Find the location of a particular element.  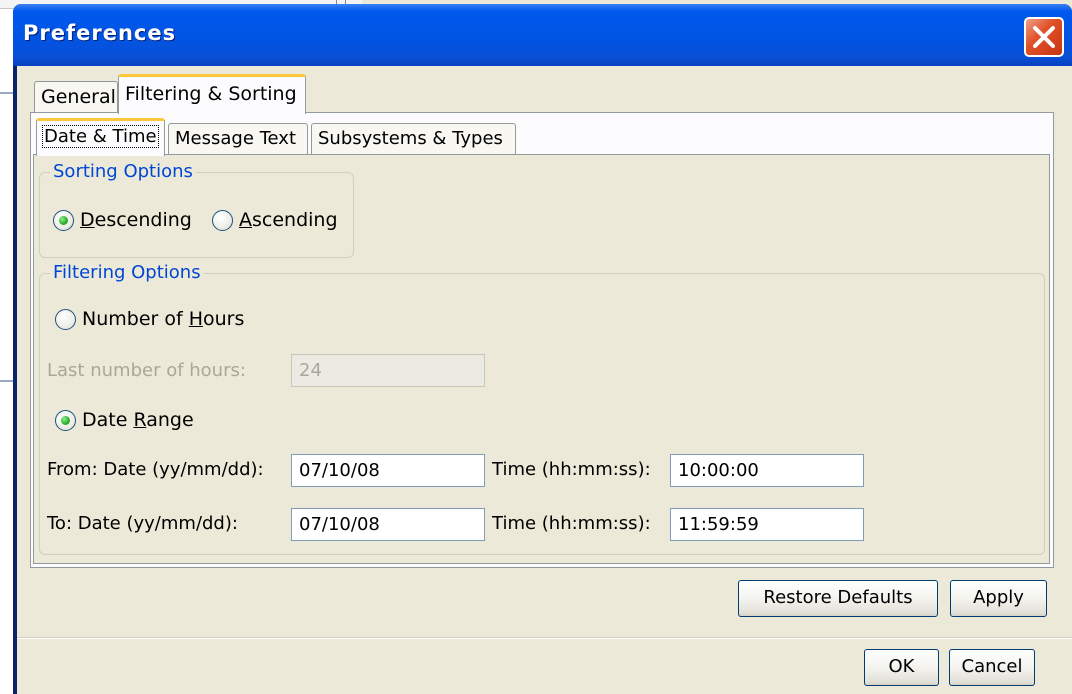

from-time-input: 10:00:00 is located at coordinates (767, 470).